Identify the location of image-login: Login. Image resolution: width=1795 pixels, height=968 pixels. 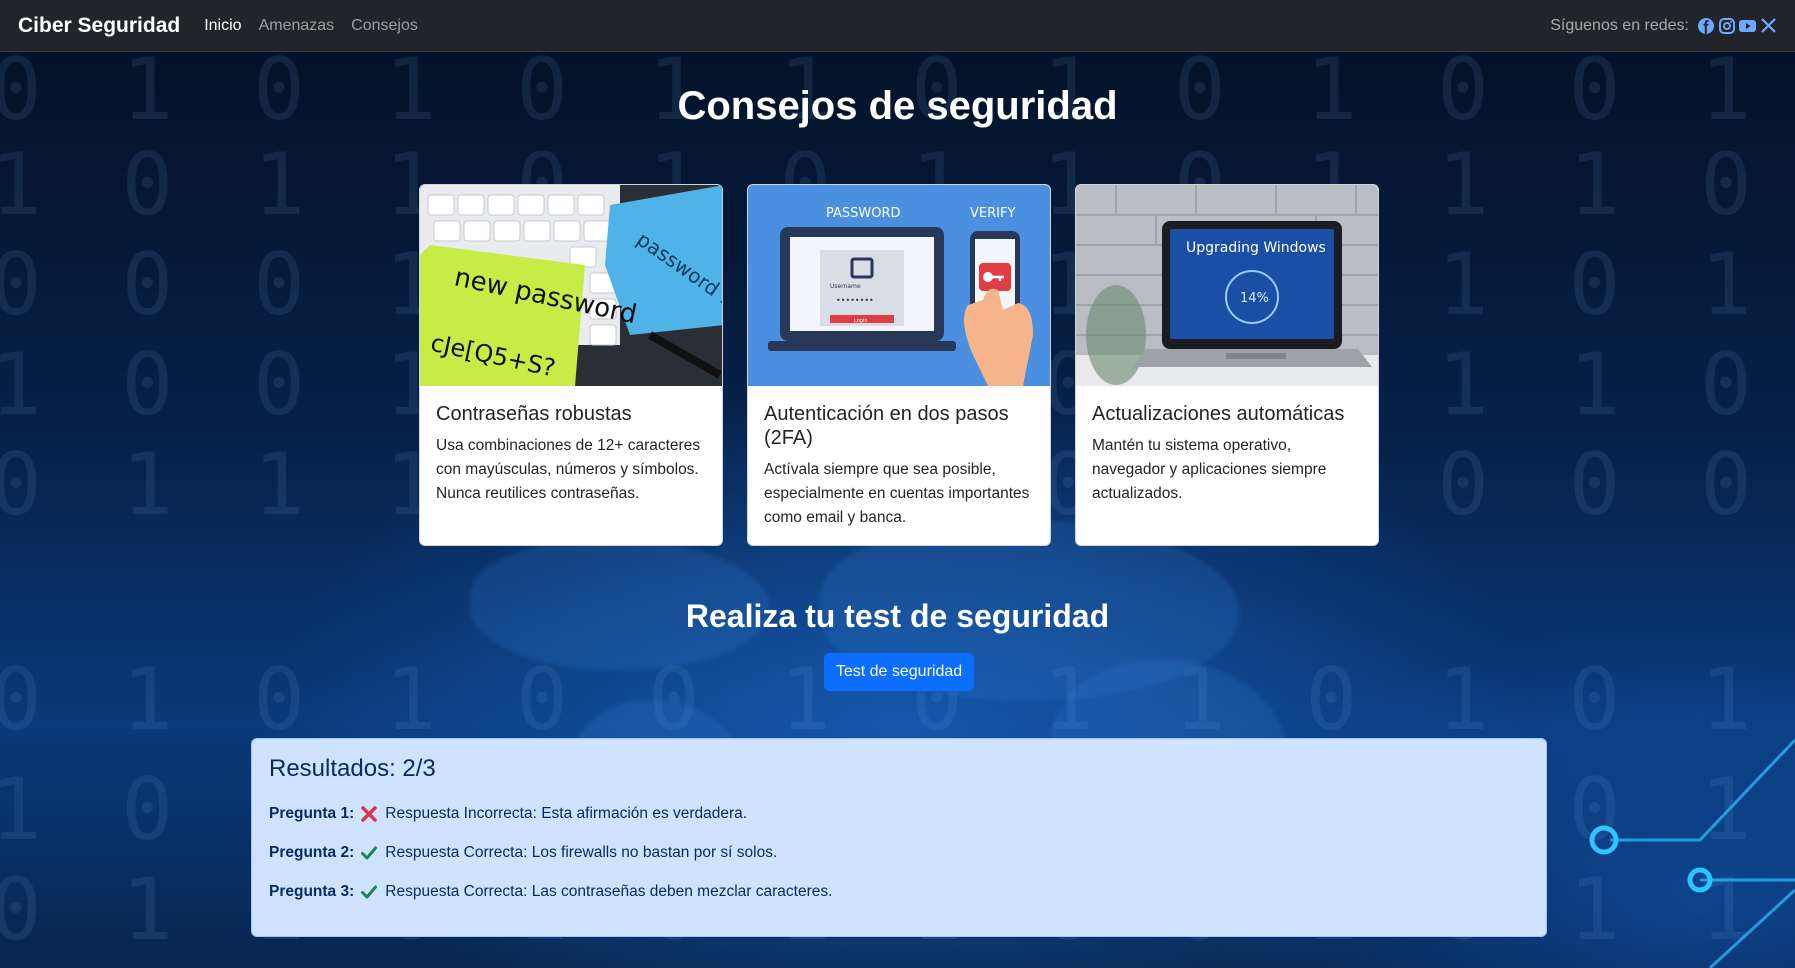
(861, 321).